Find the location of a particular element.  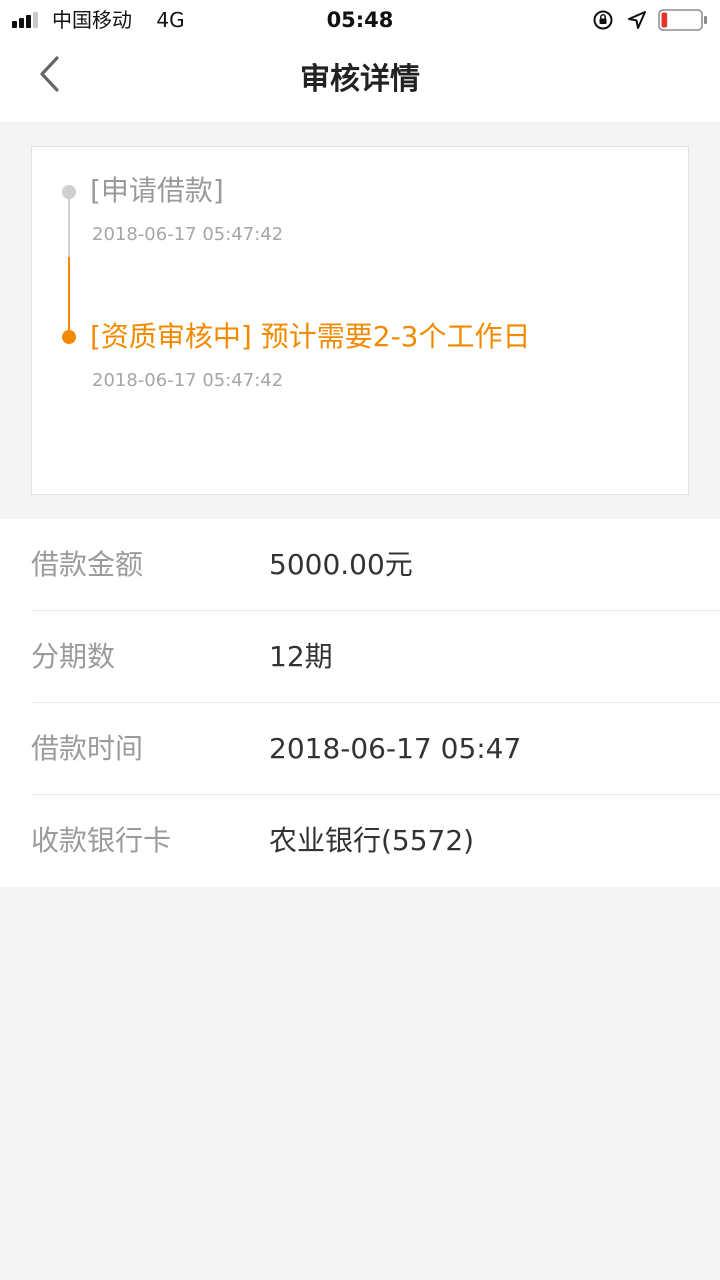

detail-value: 农业银行(5572) is located at coordinates (372, 840).